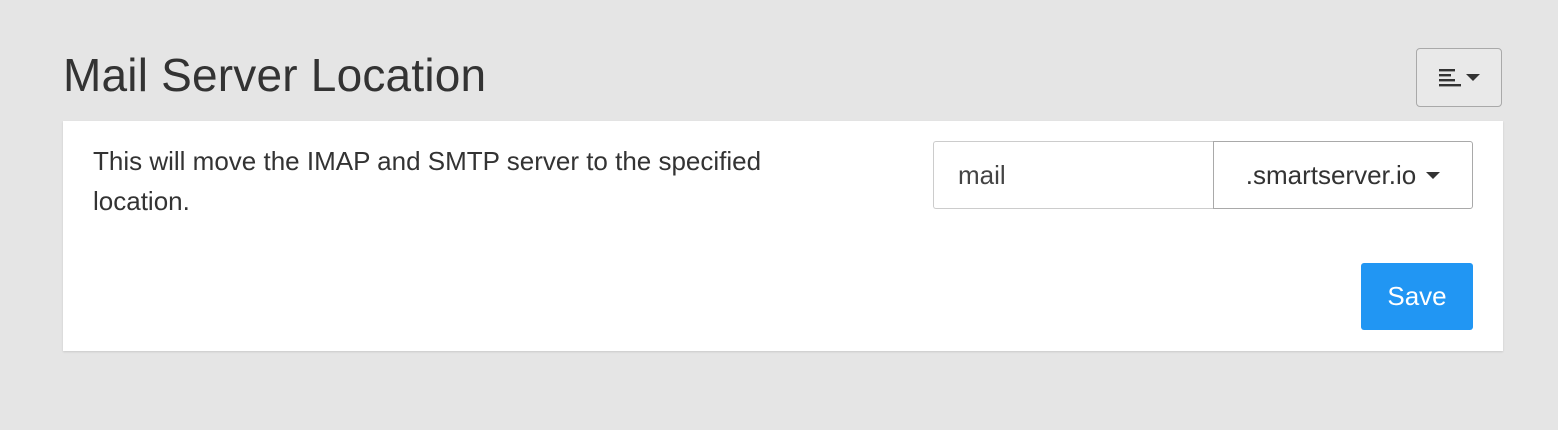  I want to click on subdomain-input, so click(1073, 175).